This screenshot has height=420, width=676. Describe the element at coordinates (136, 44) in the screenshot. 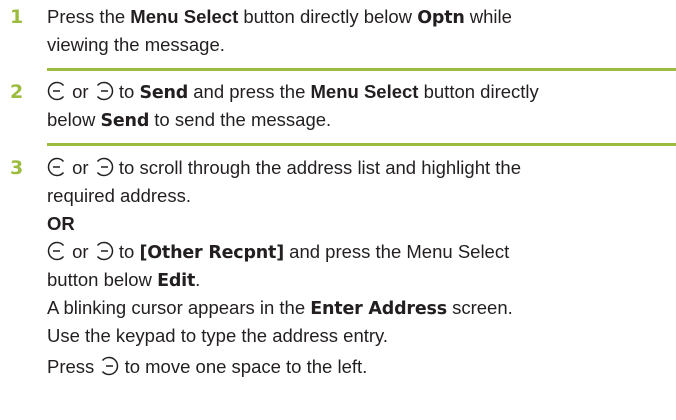

I see `text-line: viewing the message.` at that location.